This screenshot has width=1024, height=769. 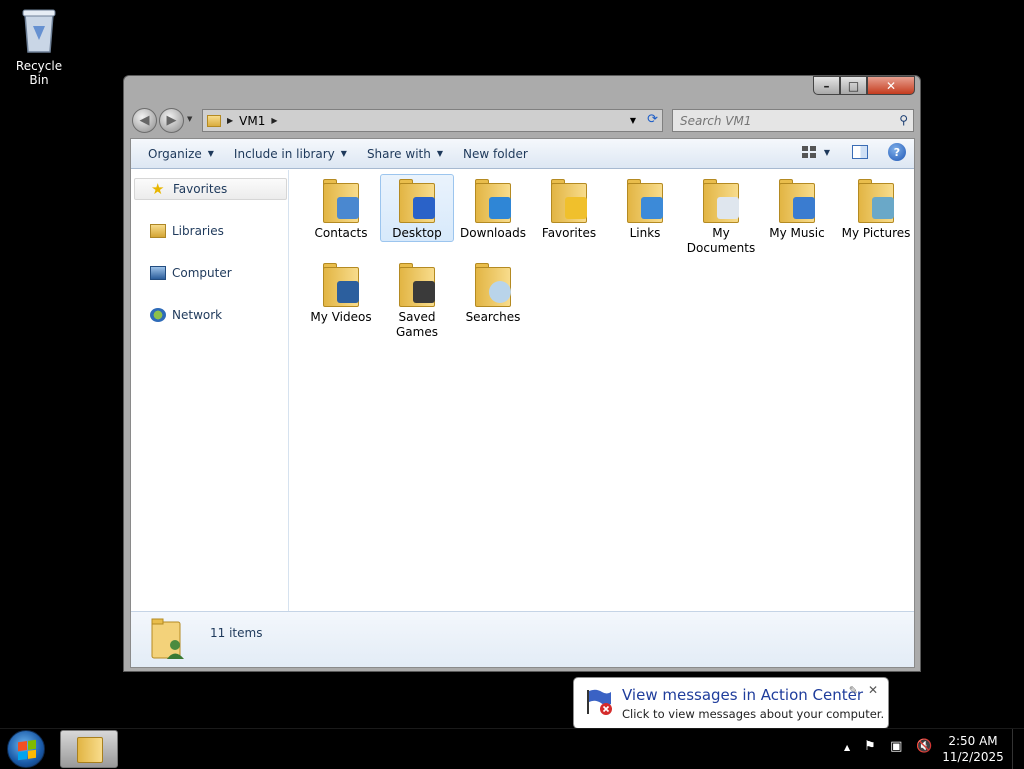 I want to click on caption-buttons: – □ ✕, so click(x=864, y=85).